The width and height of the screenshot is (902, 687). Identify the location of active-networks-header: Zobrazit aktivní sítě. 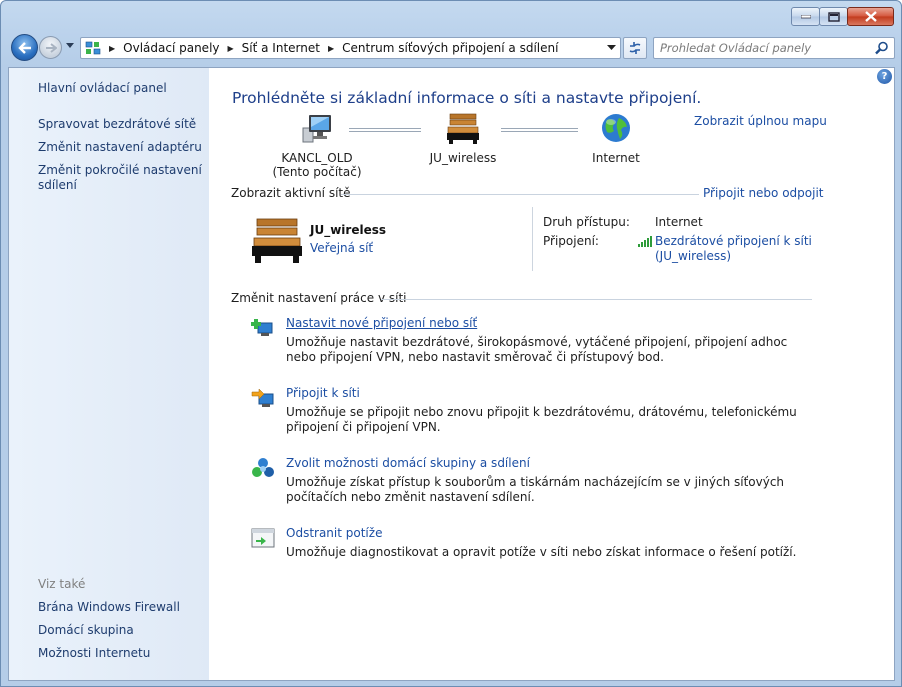
(291, 193).